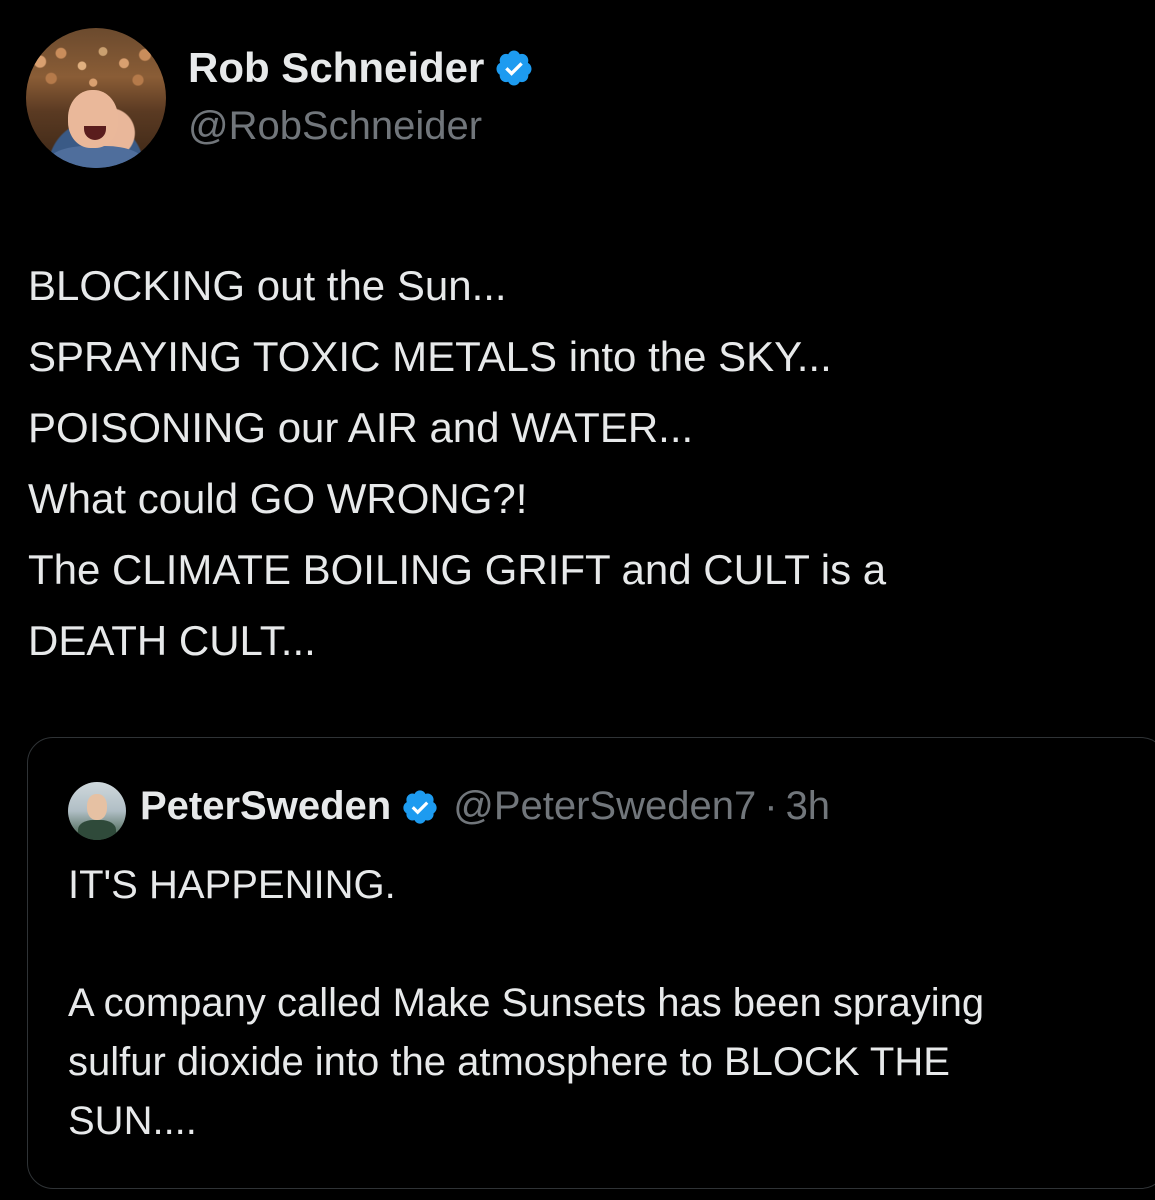 The height and width of the screenshot is (1200, 1155). What do you see at coordinates (336, 68) in the screenshot?
I see `author-name: Rob Schneider` at bounding box center [336, 68].